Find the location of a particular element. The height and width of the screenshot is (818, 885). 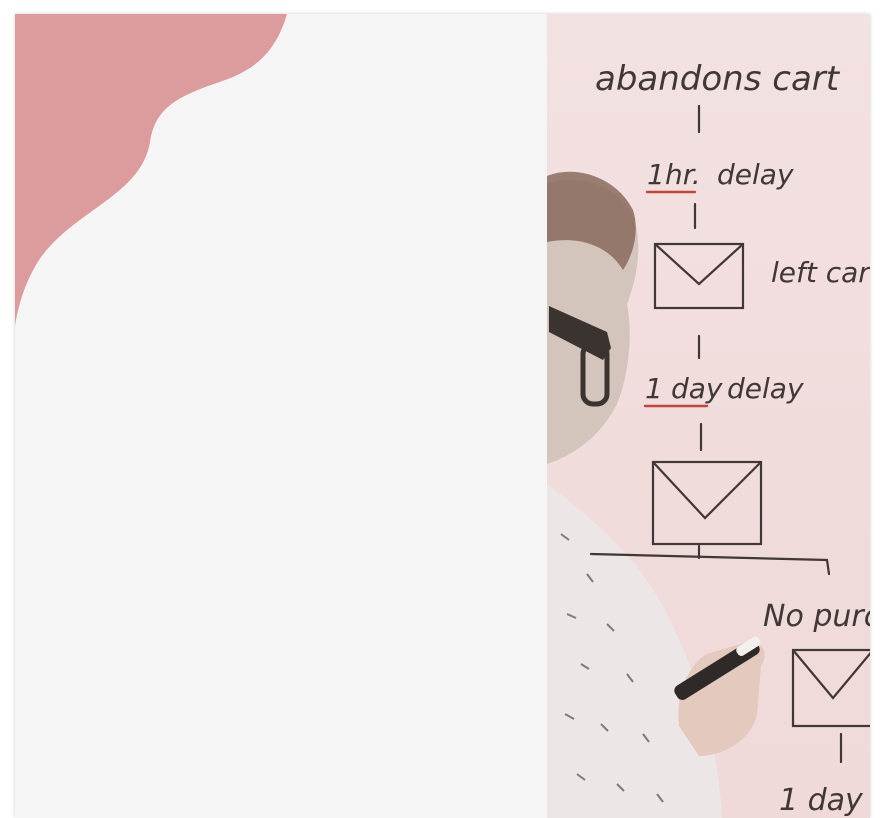

email1-note: left cart is located at coordinates (820, 272).